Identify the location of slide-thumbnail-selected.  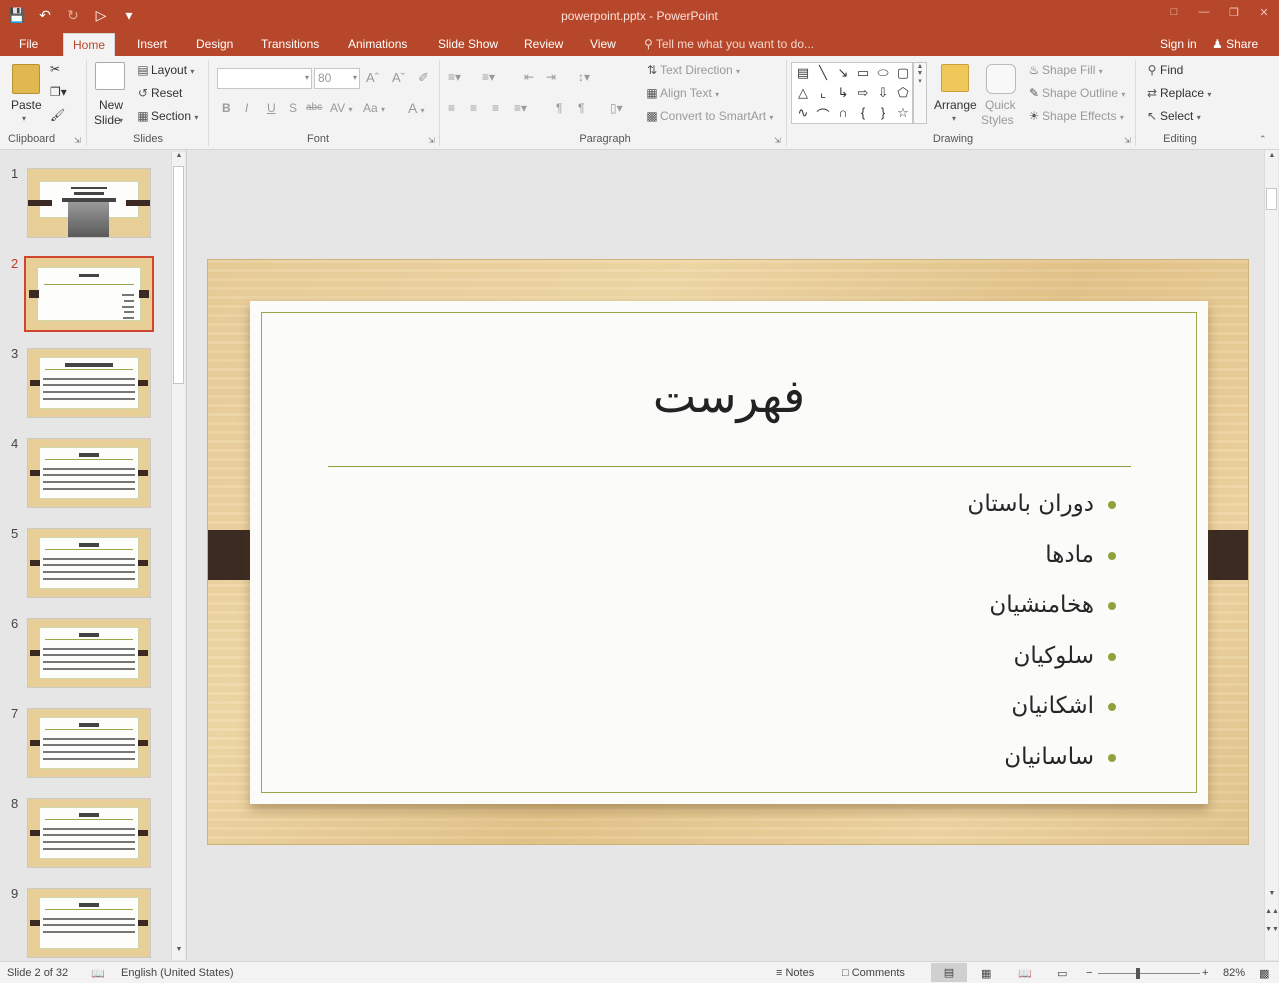
(89, 294).